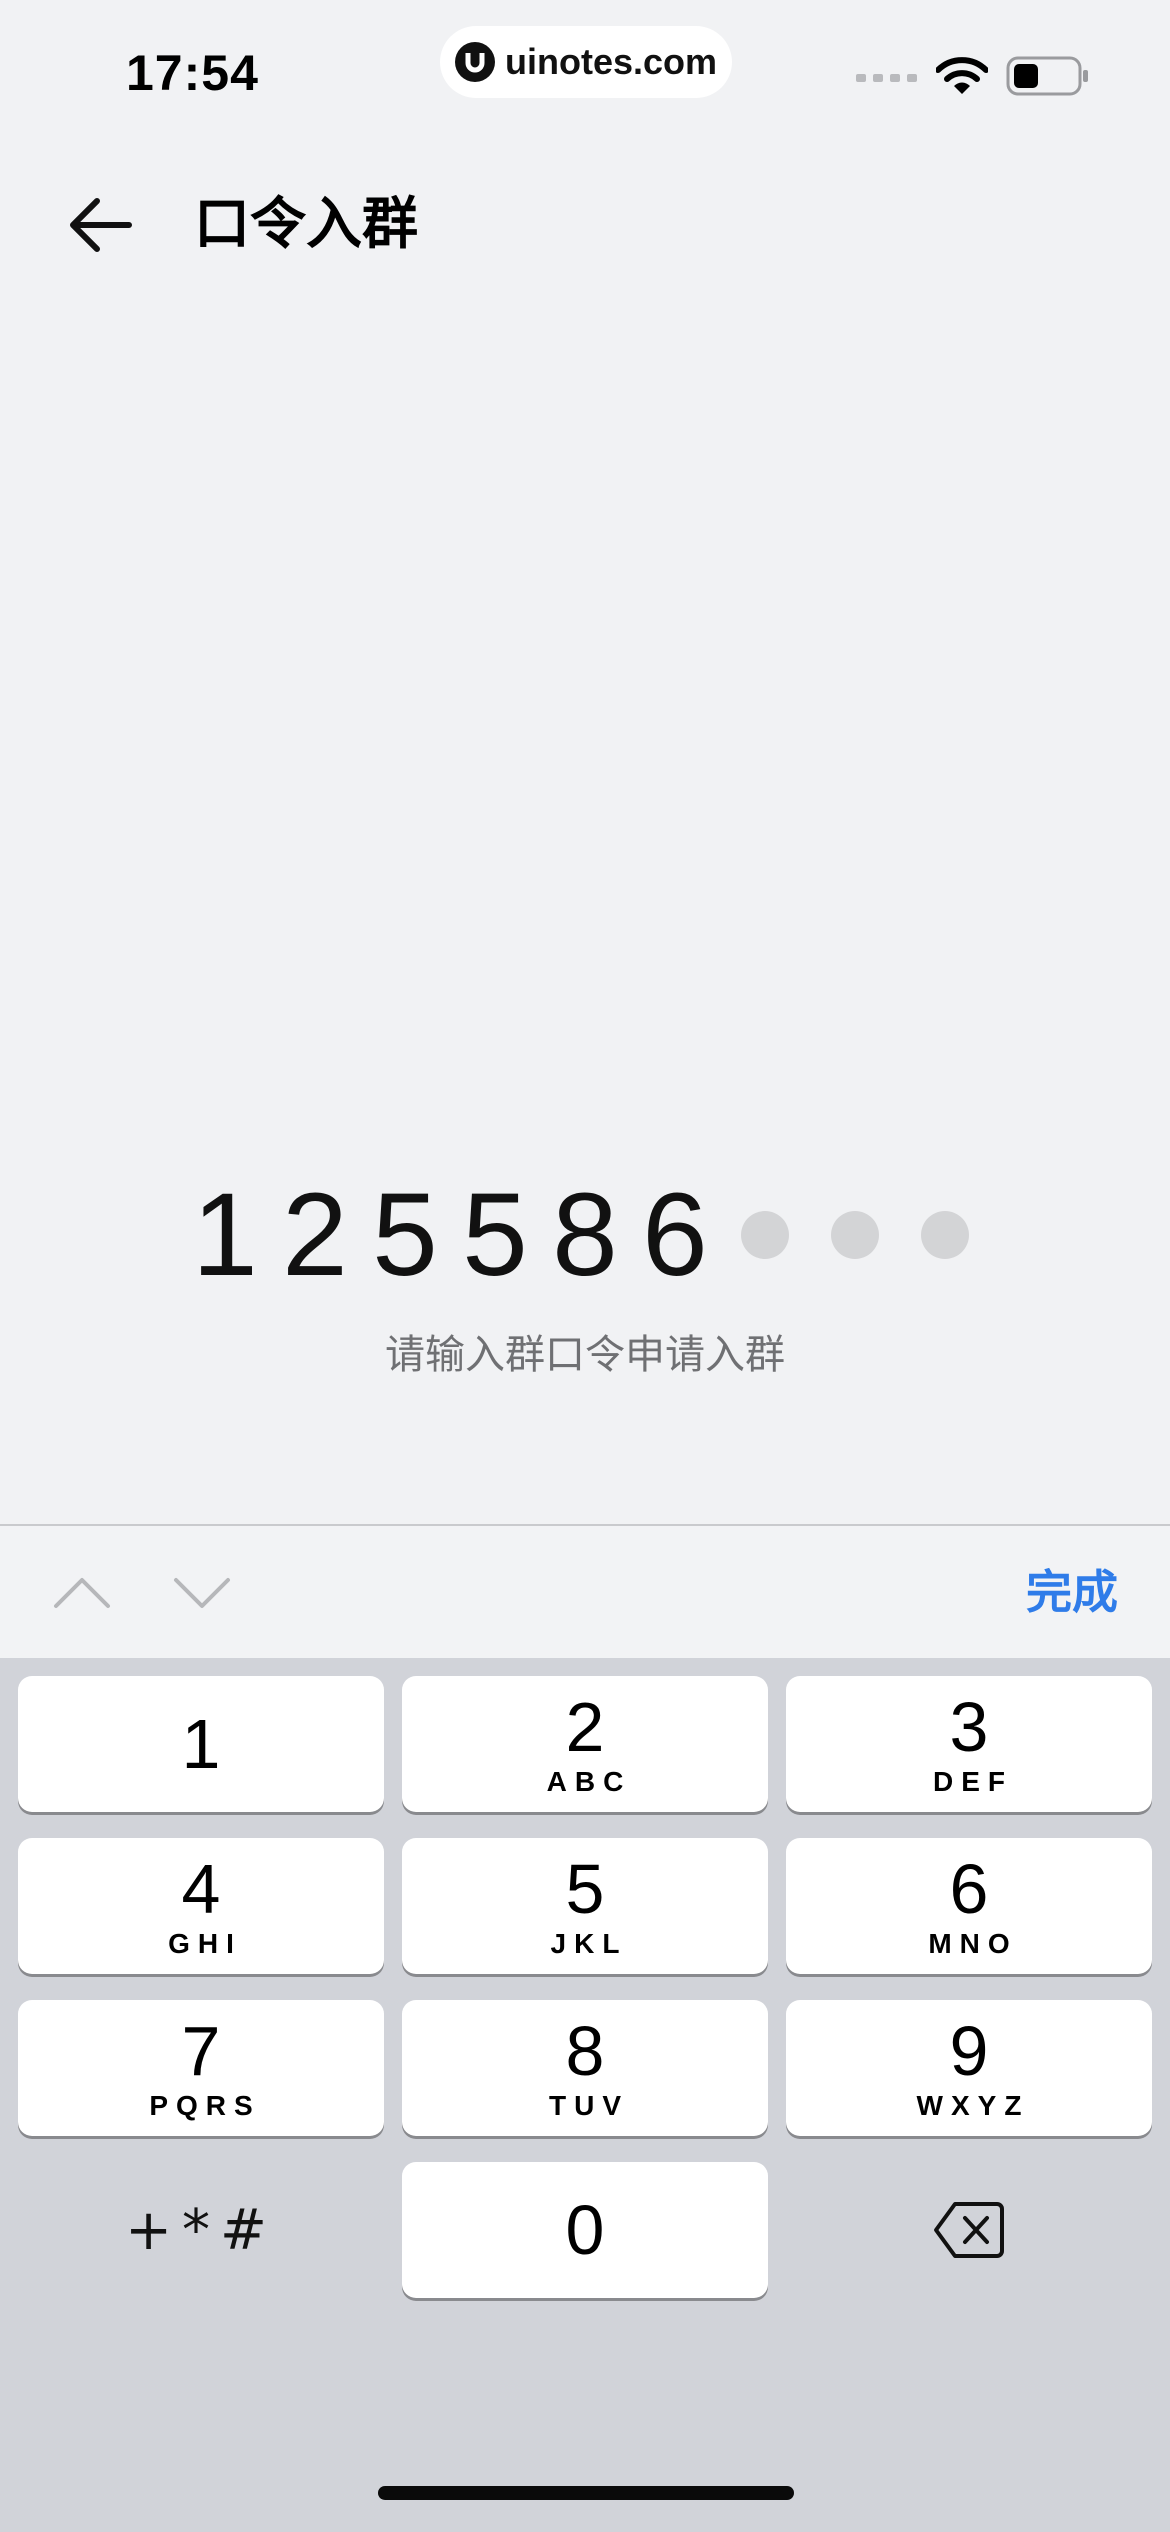  I want to click on home-indicator, so click(586, 2493).